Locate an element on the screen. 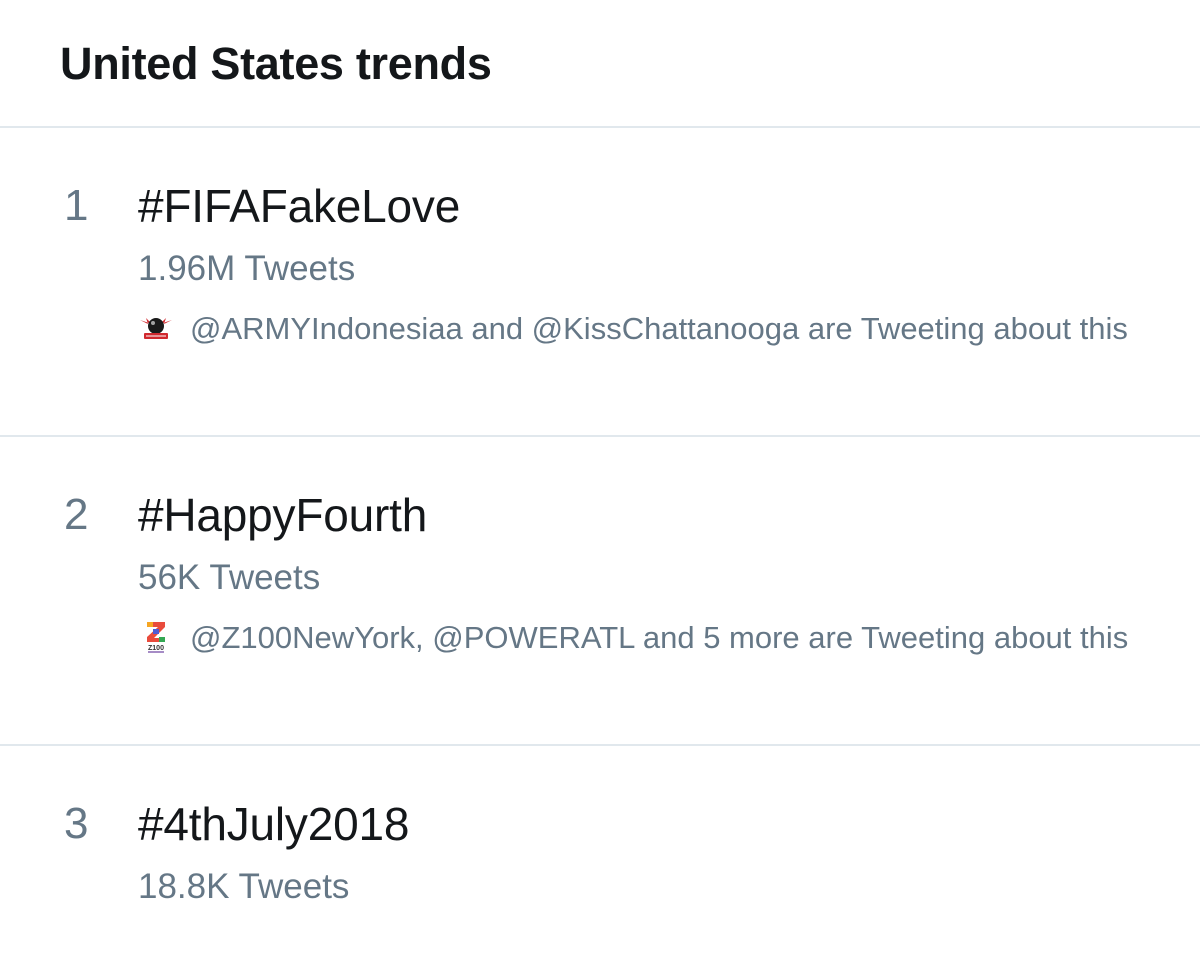  trend-rank: 1 is located at coordinates (76, 205).